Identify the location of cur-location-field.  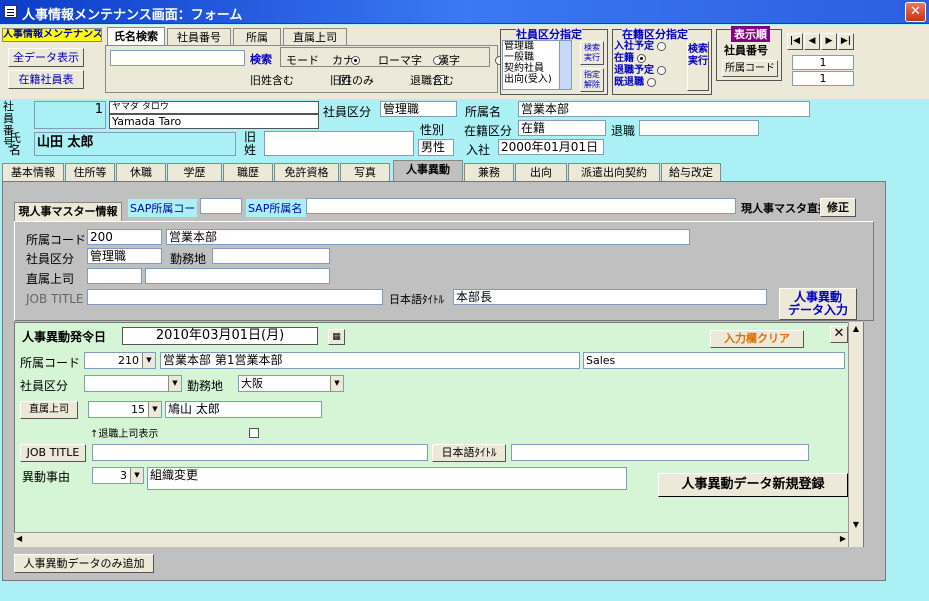
(271, 256).